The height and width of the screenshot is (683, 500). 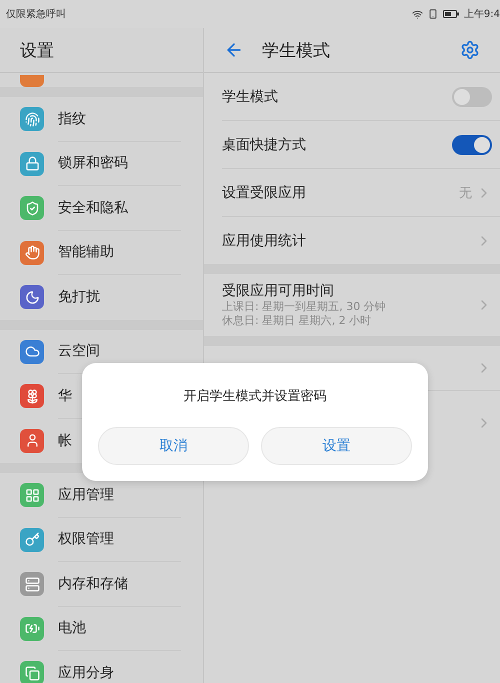 What do you see at coordinates (255, 396) in the screenshot?
I see `dialog-message: 开启学生模式并设置密码` at bounding box center [255, 396].